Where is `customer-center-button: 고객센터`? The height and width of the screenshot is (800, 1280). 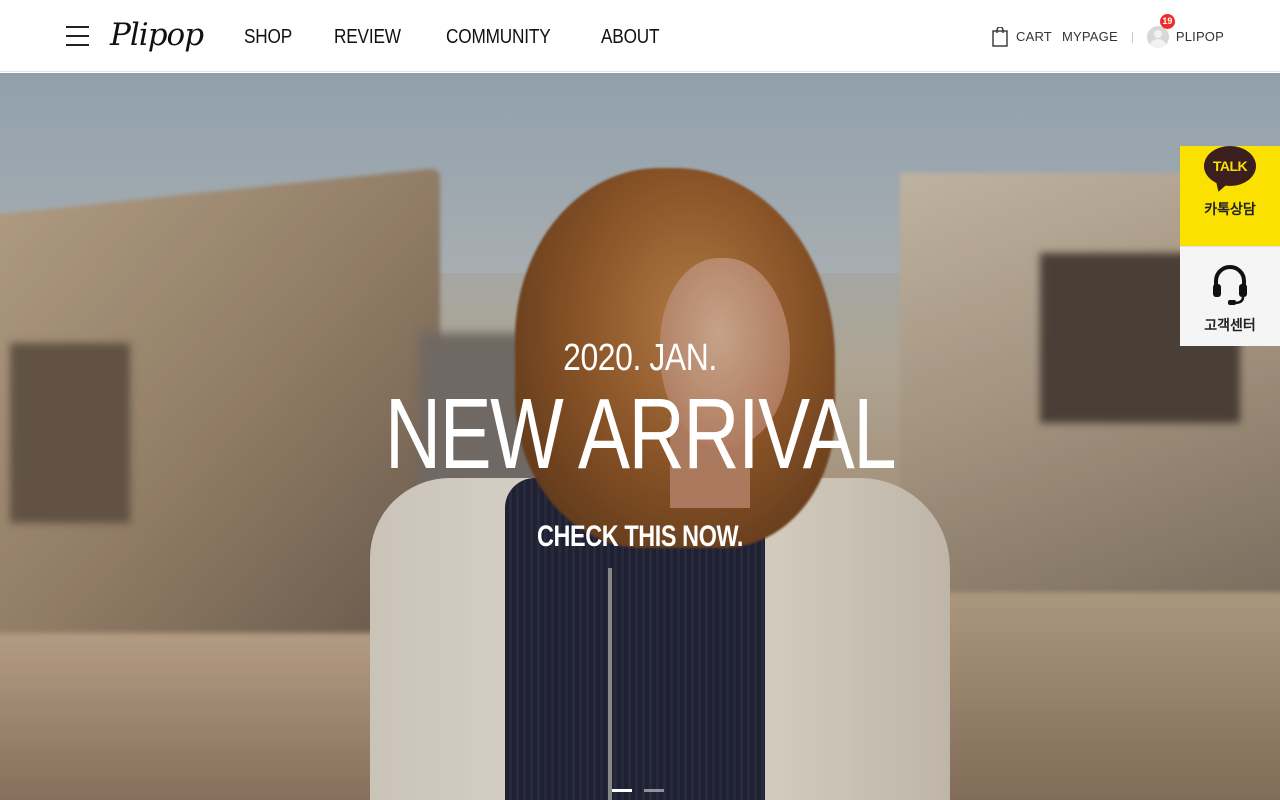 customer-center-button: 고객센터 is located at coordinates (1230, 296).